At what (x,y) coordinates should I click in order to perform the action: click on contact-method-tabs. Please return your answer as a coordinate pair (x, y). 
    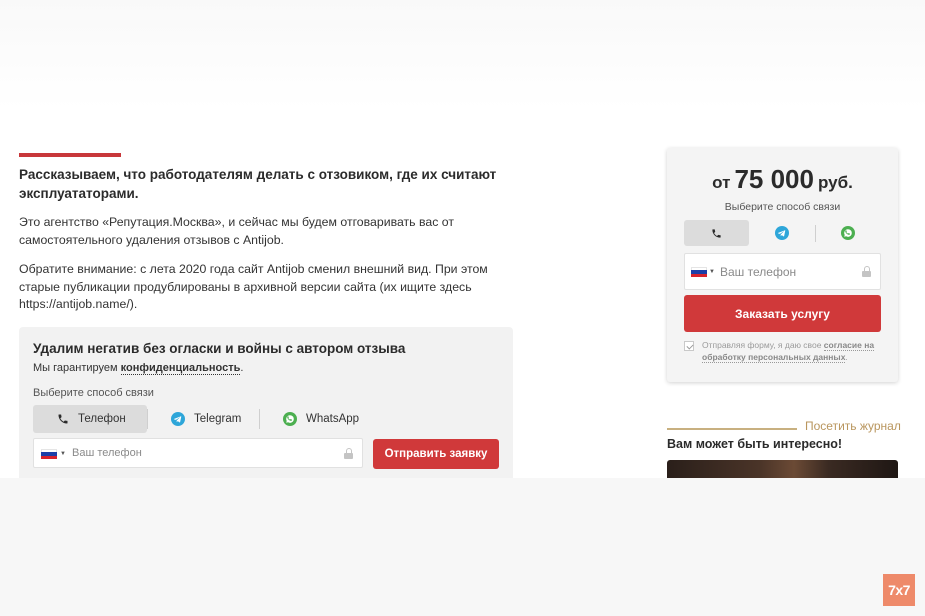
    Looking at the image, I should click on (782, 233).